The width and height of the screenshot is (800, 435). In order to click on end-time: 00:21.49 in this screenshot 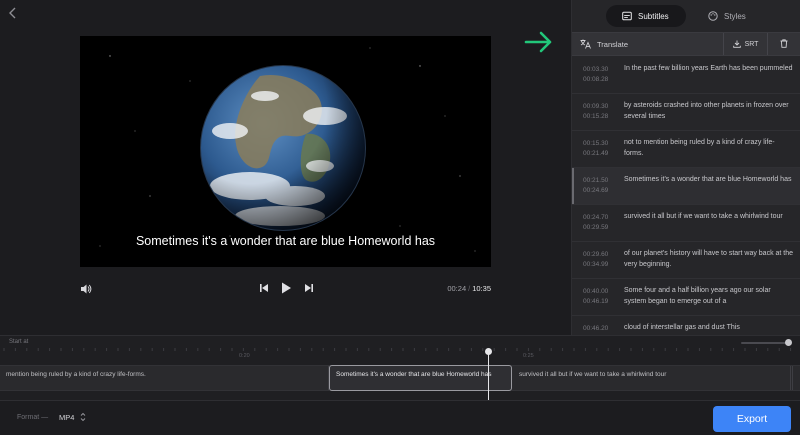, I will do `click(596, 153)`.